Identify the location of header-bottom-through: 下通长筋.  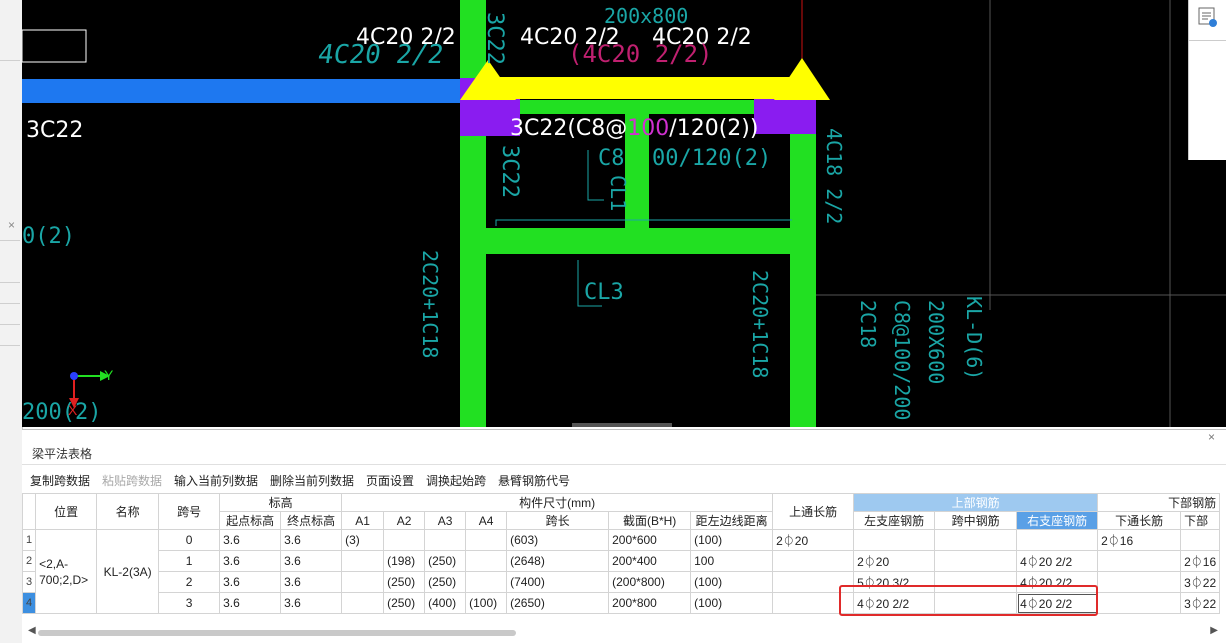
(1139, 520).